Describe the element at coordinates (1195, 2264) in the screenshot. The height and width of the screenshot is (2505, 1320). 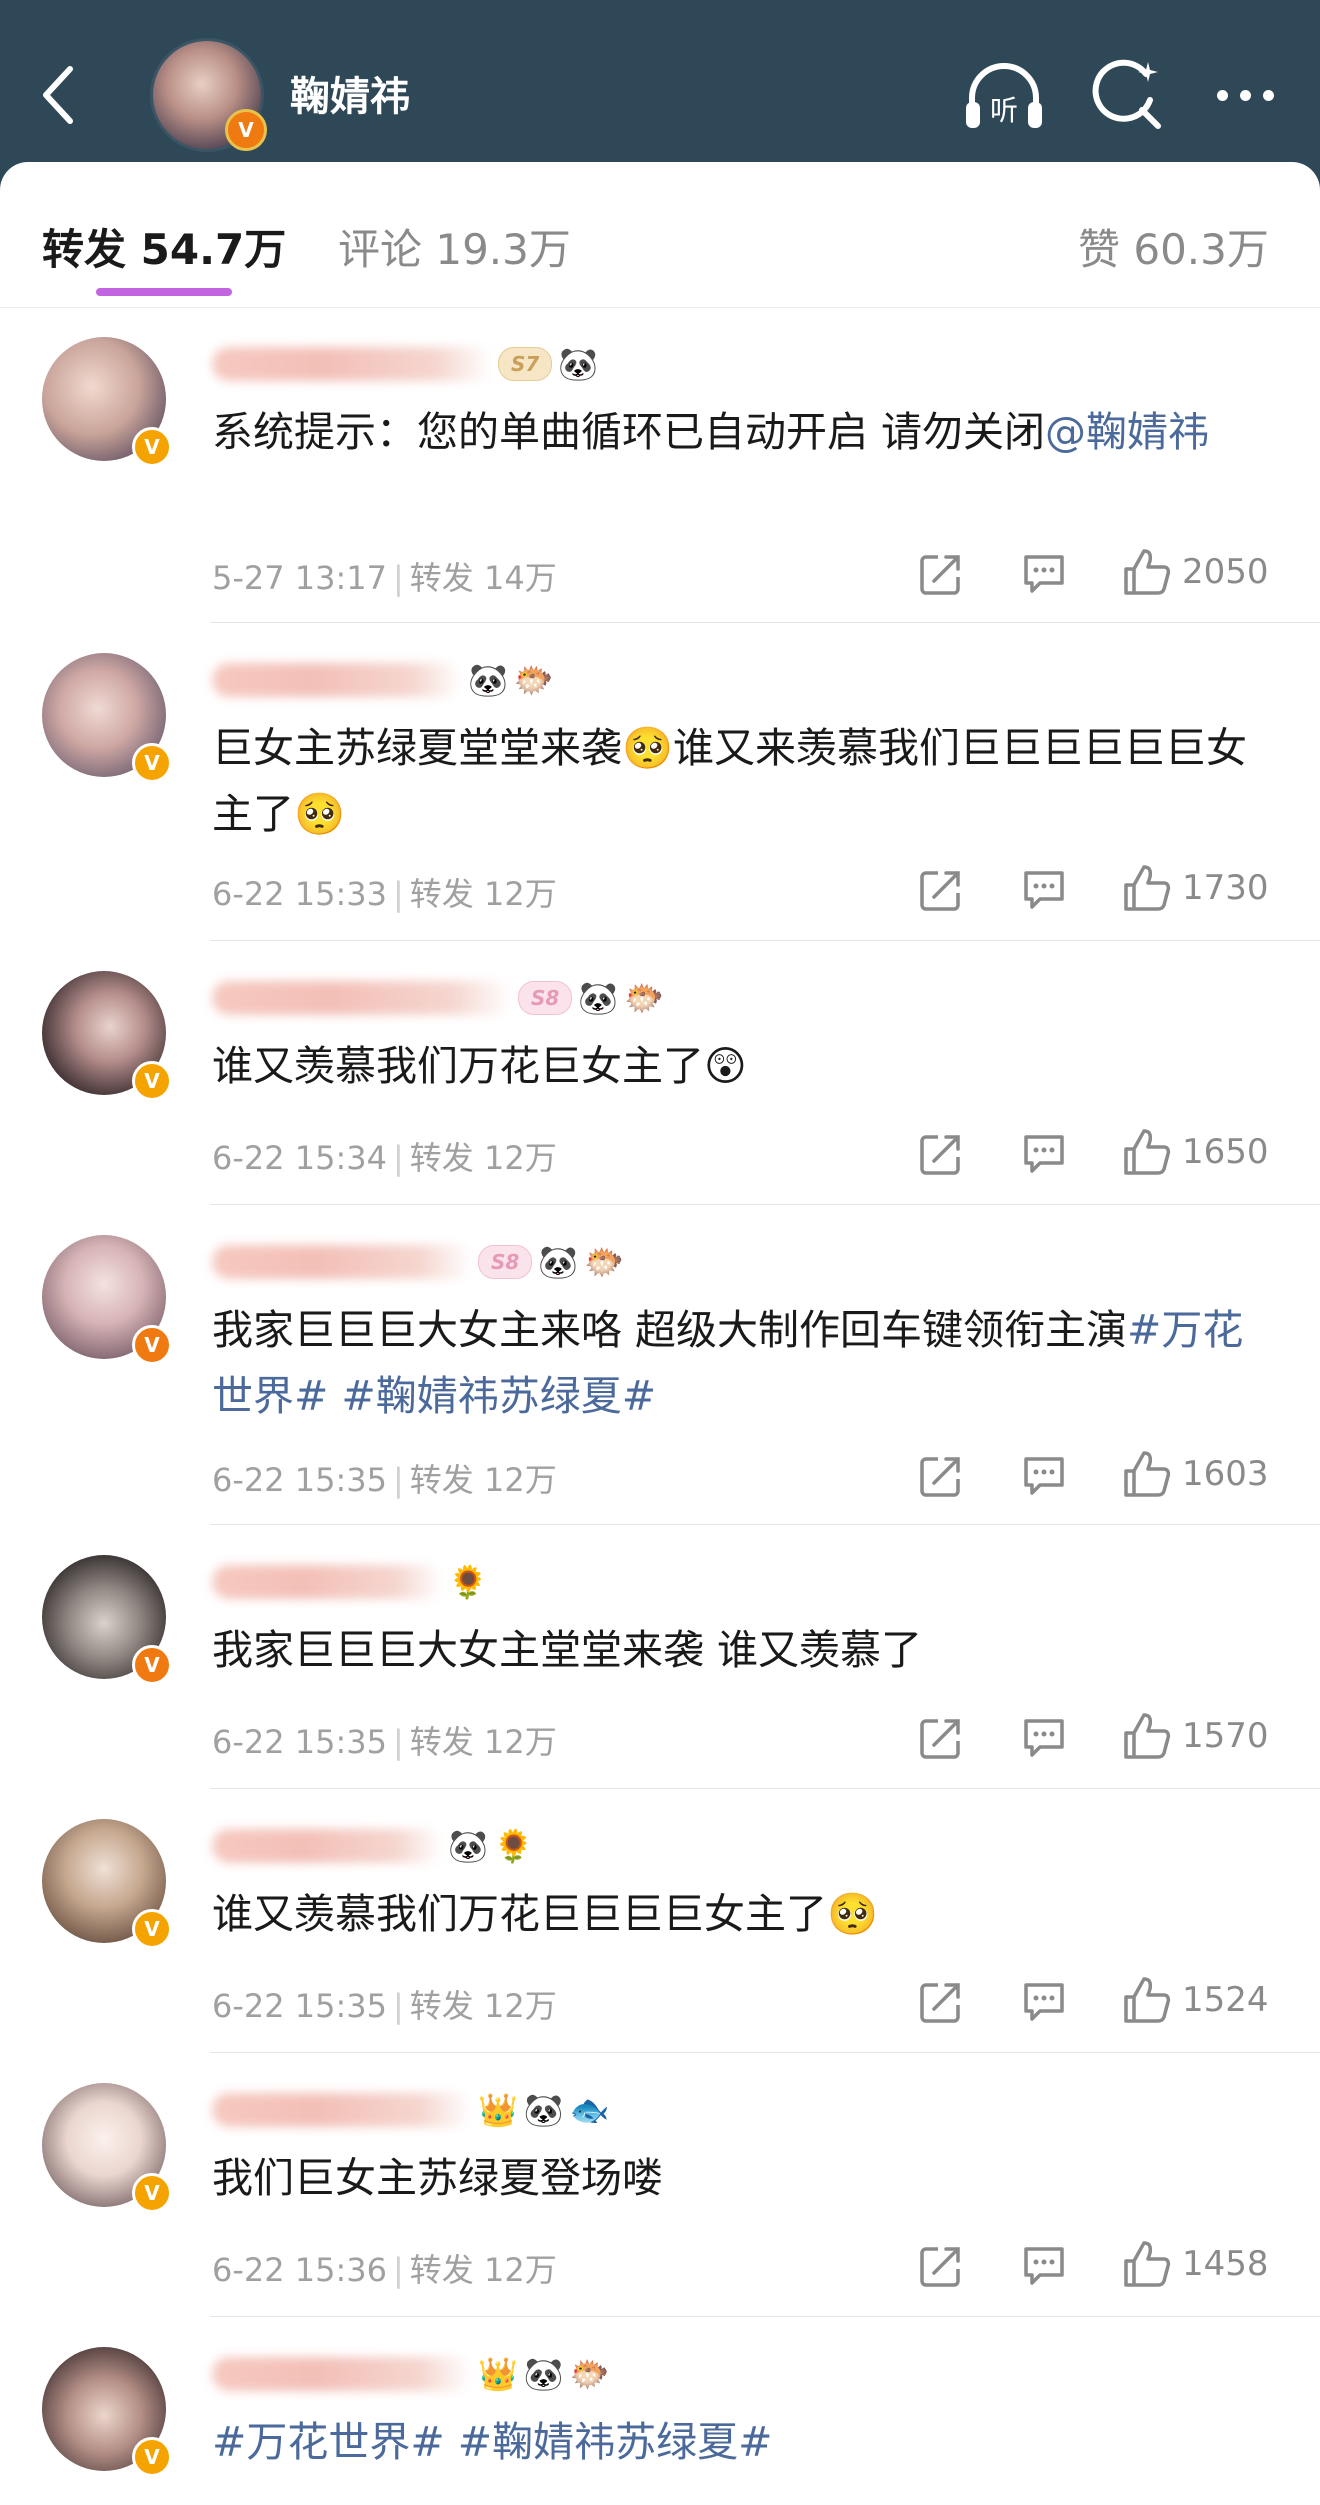
I see `like-button: 1458` at that location.